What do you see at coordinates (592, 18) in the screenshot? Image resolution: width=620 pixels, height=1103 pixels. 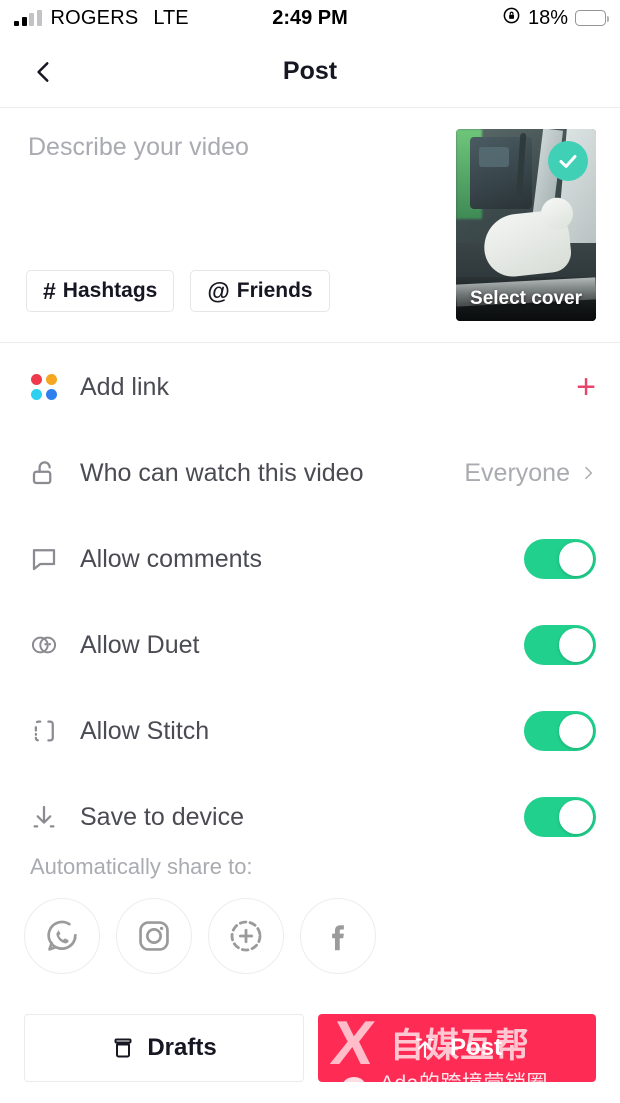 I see `battery-icon` at bounding box center [592, 18].